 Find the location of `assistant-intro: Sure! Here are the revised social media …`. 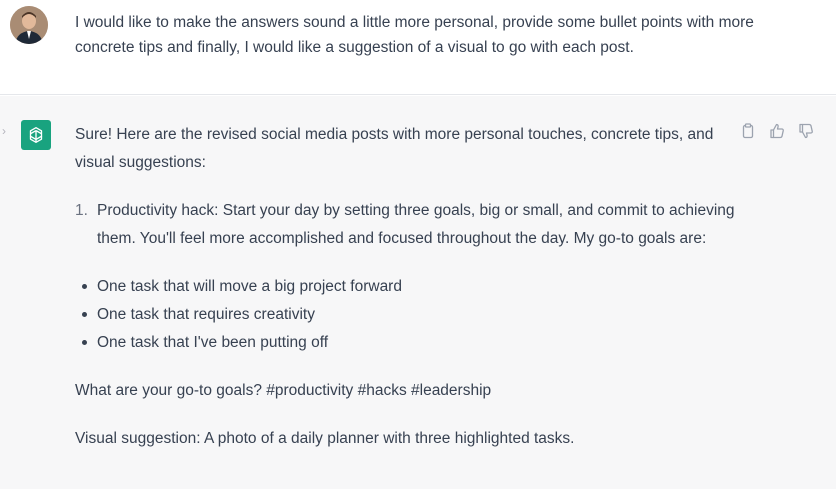

assistant-intro: Sure! Here are the revised social media … is located at coordinates (394, 148).